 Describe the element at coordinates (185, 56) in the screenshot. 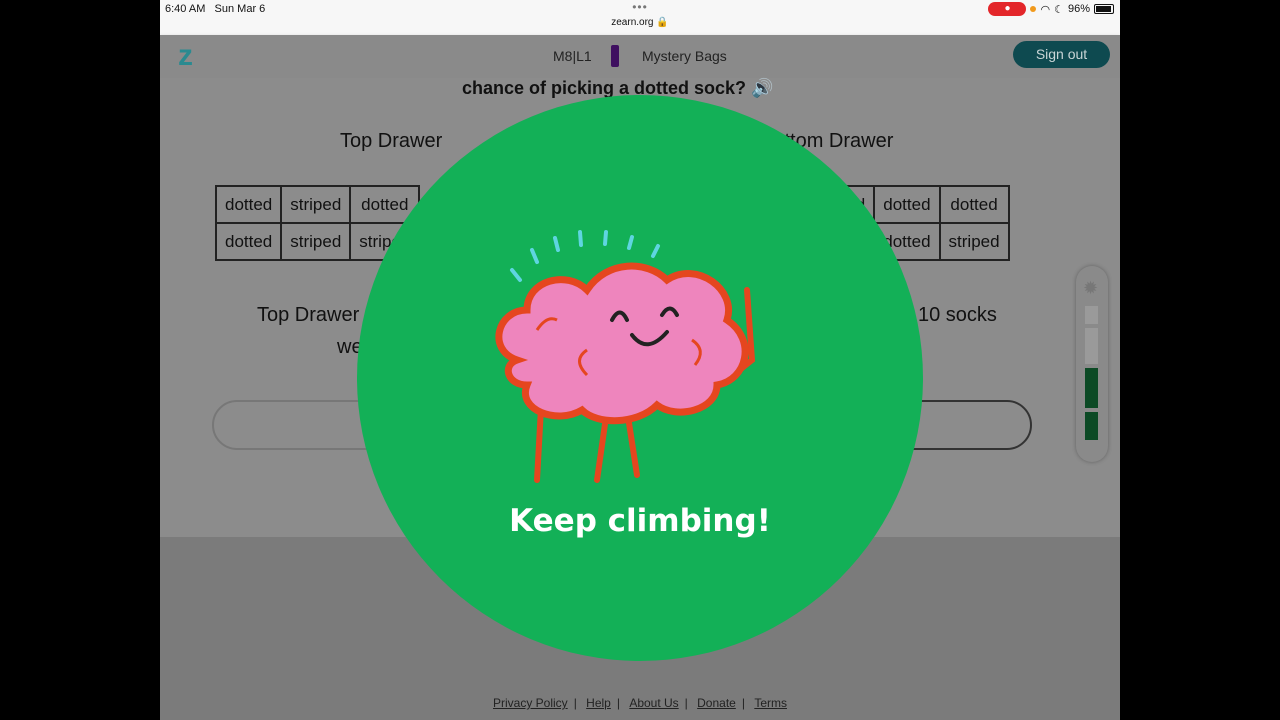

I see `zearn-logo: z` at that location.